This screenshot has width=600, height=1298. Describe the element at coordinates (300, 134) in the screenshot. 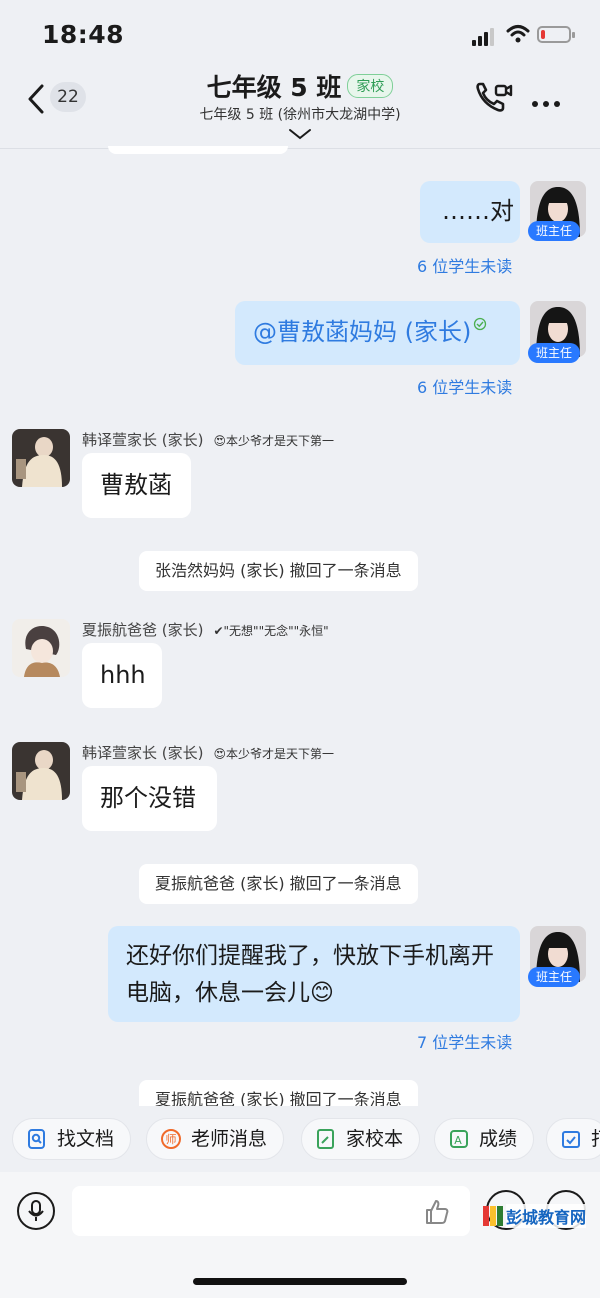

I see `chevron-down-icon` at that location.